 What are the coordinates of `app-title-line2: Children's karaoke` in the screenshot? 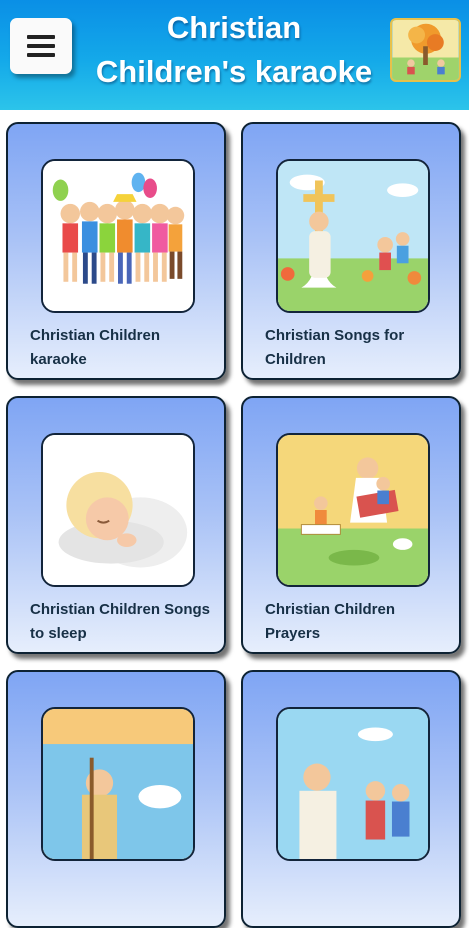 It's located at (234, 71).